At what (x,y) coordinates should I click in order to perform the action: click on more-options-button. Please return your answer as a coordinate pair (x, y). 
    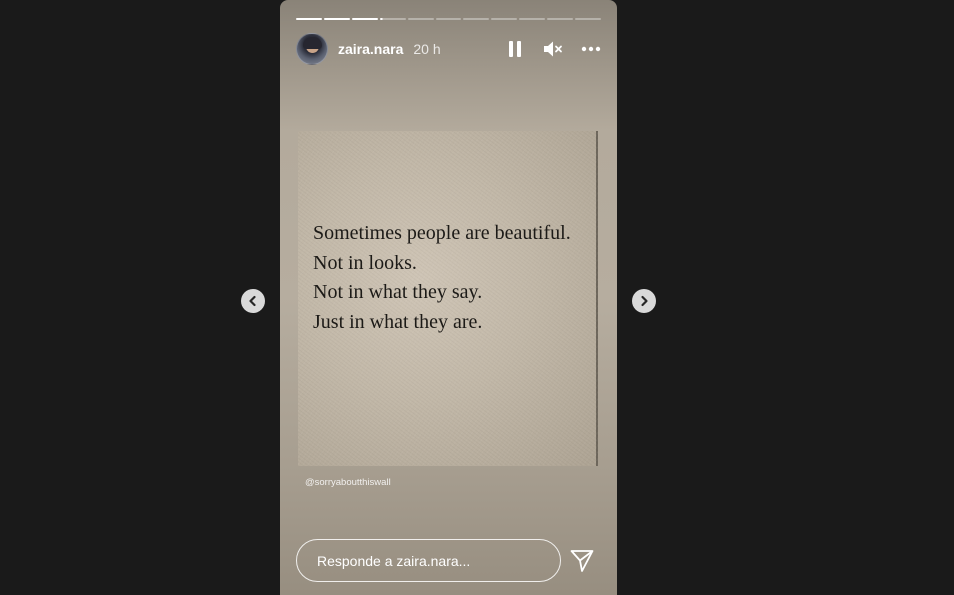
    Looking at the image, I should click on (591, 49).